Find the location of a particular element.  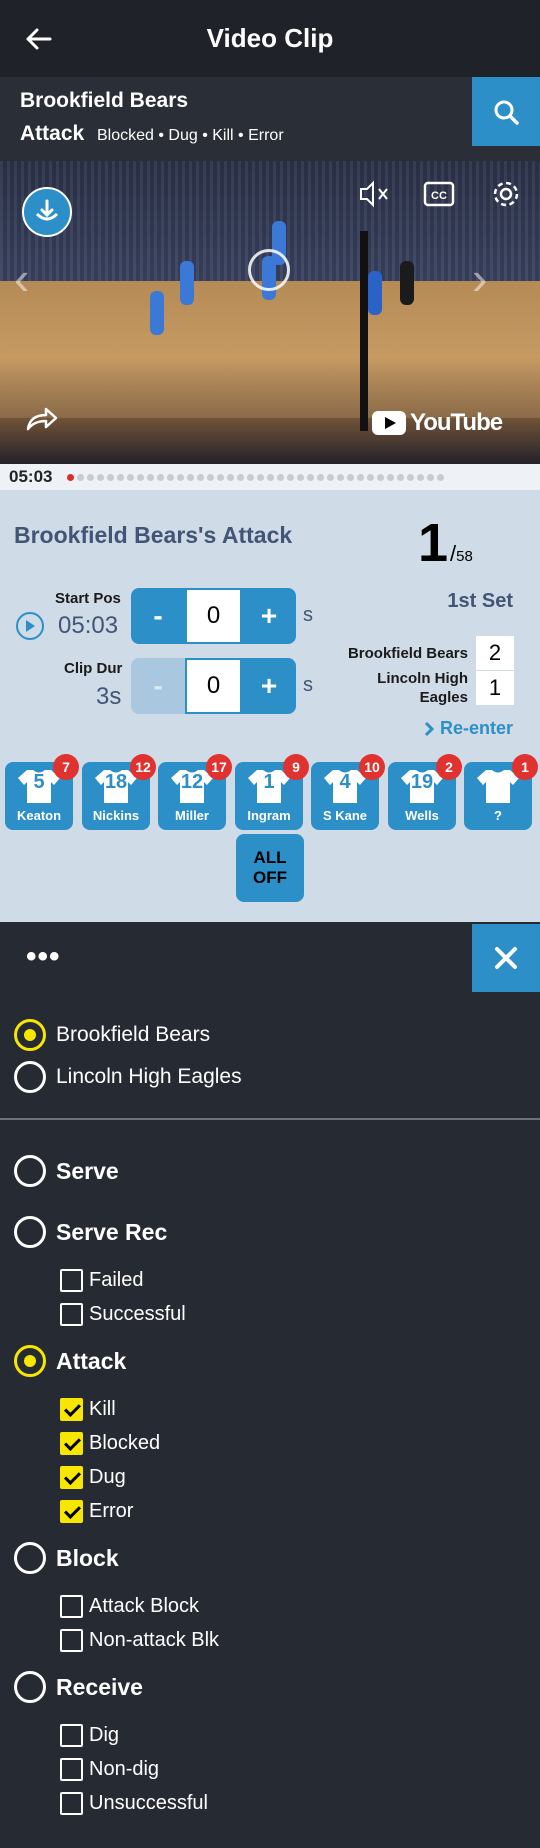

previous-chevron-icon: ‹ is located at coordinates (21, 278).